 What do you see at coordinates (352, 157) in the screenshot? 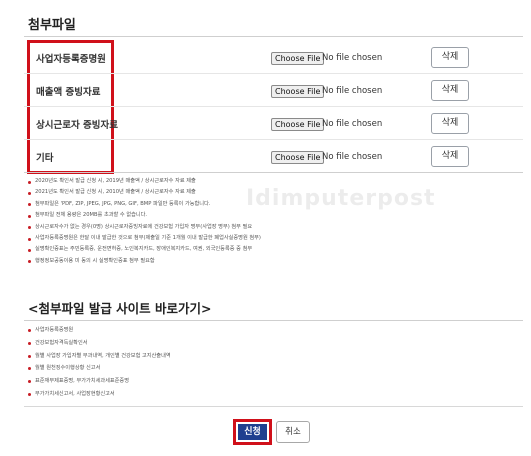
I see `file-status-4: No file chosen` at bounding box center [352, 157].